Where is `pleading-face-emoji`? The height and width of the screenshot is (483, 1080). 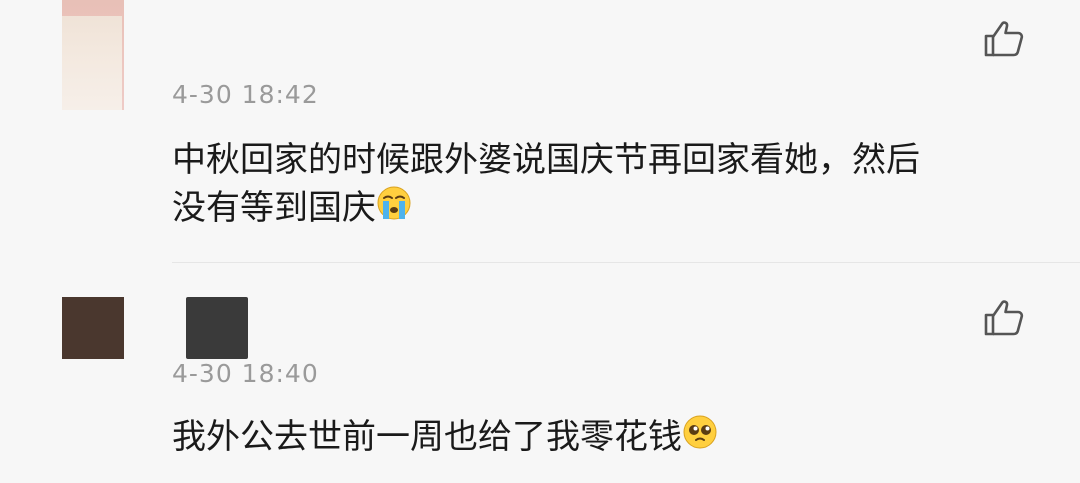 pleading-face-emoji is located at coordinates (700, 438).